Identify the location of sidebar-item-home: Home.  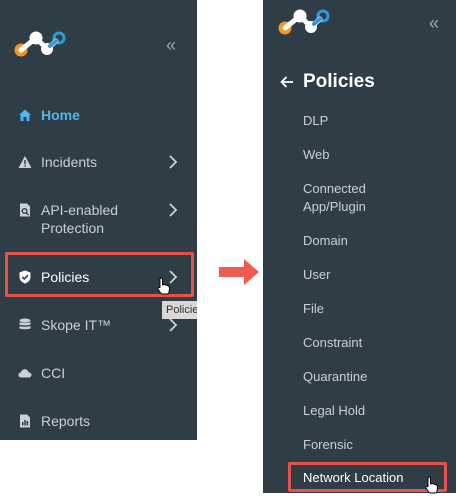
(98, 115).